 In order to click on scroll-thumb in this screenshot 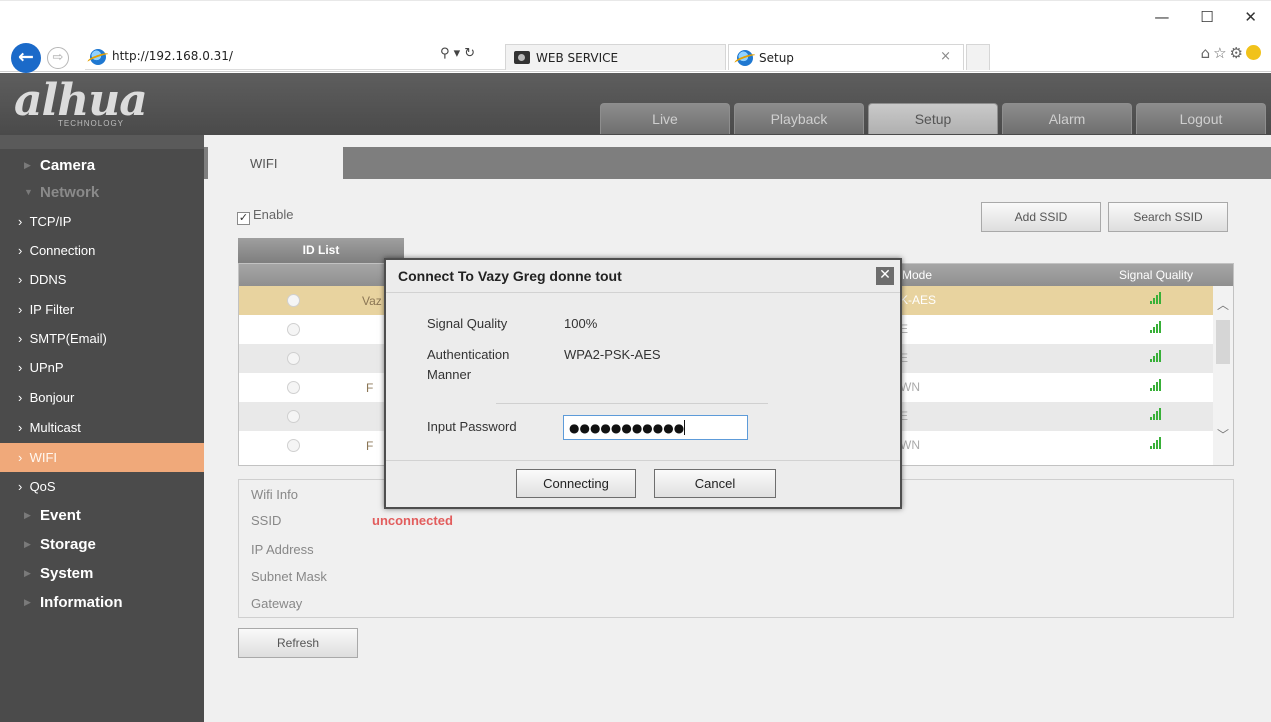, I will do `click(1223, 342)`.